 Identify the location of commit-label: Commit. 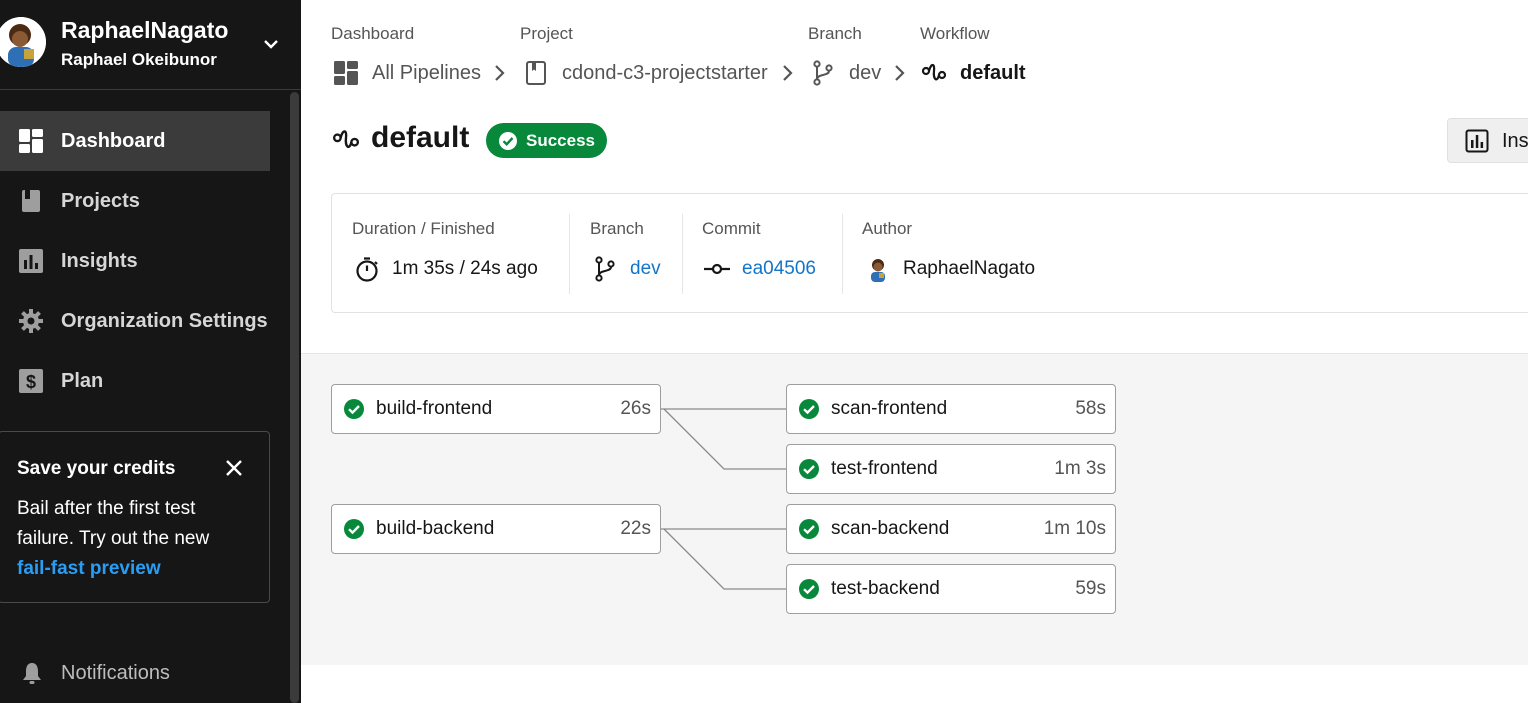
(731, 228).